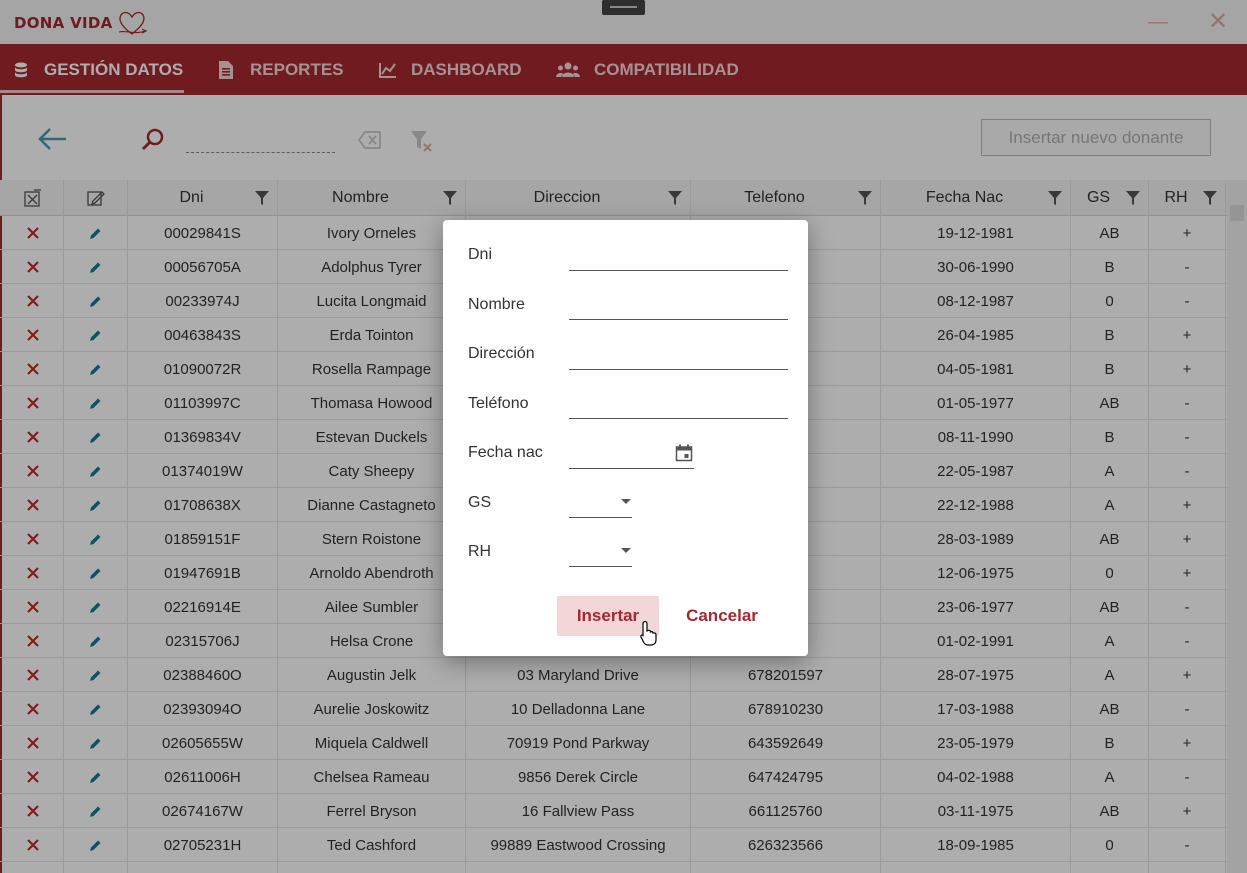 This screenshot has height=873, width=1247. Describe the element at coordinates (480, 551) in the screenshot. I see `rh-label: RH` at that location.